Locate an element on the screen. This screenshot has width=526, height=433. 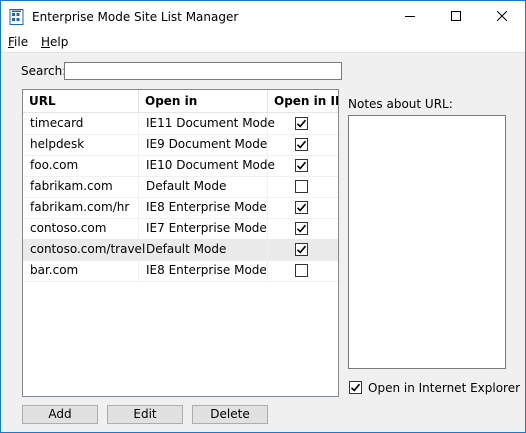
close-button is located at coordinates (502, 16).